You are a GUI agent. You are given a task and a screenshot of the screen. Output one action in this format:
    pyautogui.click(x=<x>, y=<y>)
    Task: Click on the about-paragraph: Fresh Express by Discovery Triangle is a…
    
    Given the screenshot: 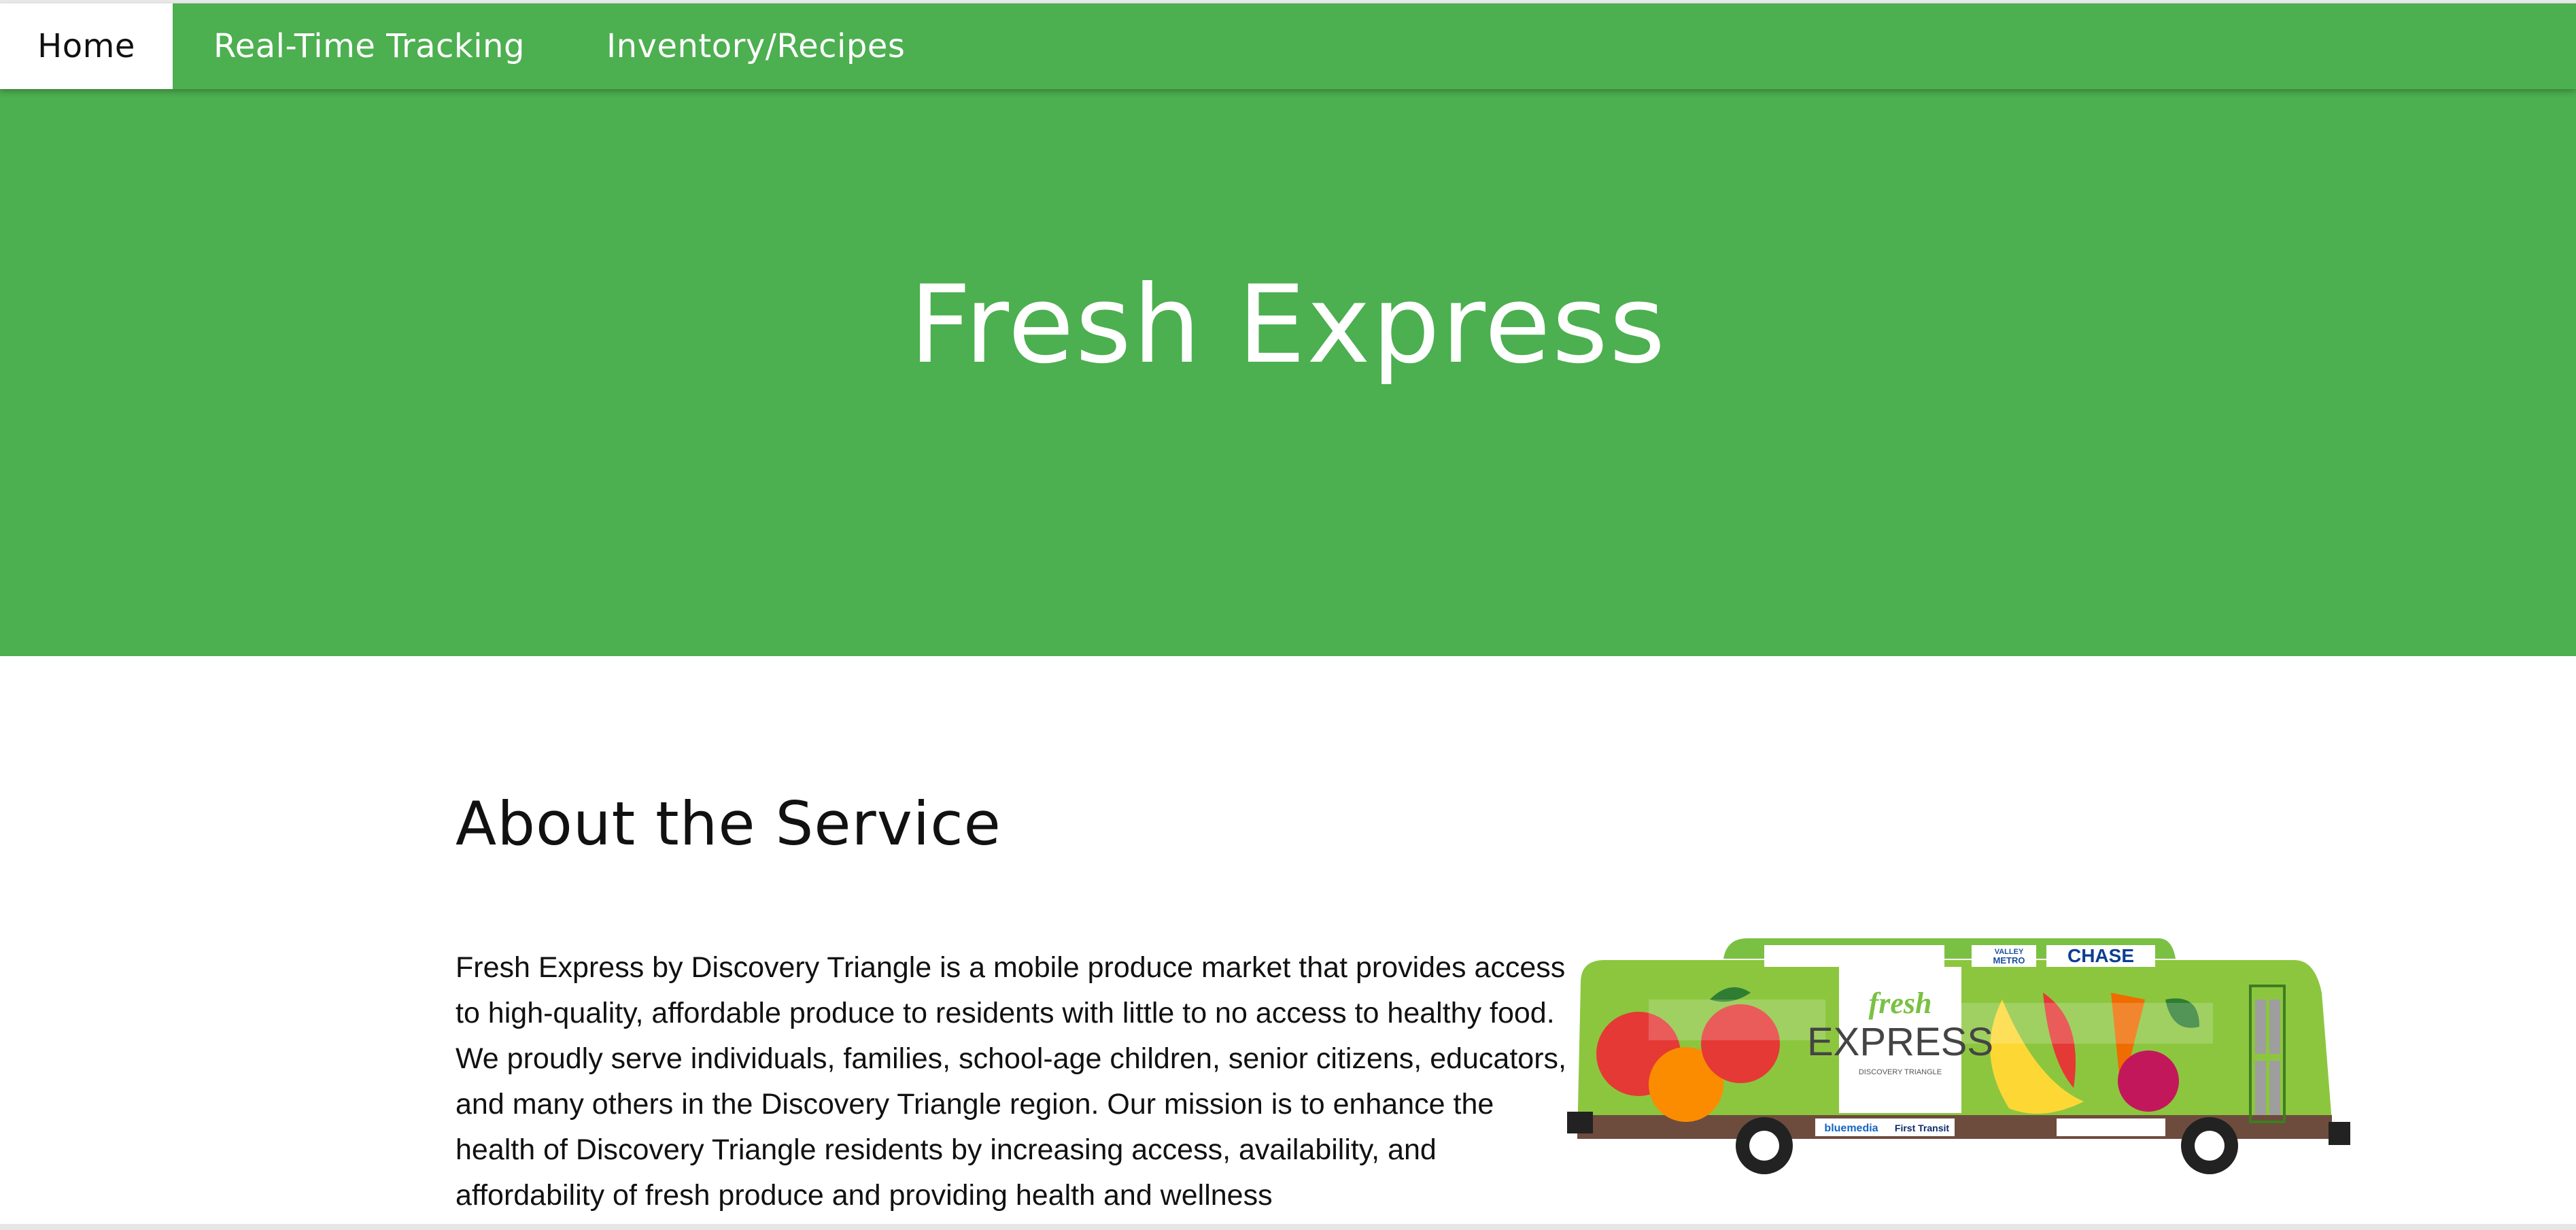 What is the action you would take?
    pyautogui.click(x=1011, y=1081)
    